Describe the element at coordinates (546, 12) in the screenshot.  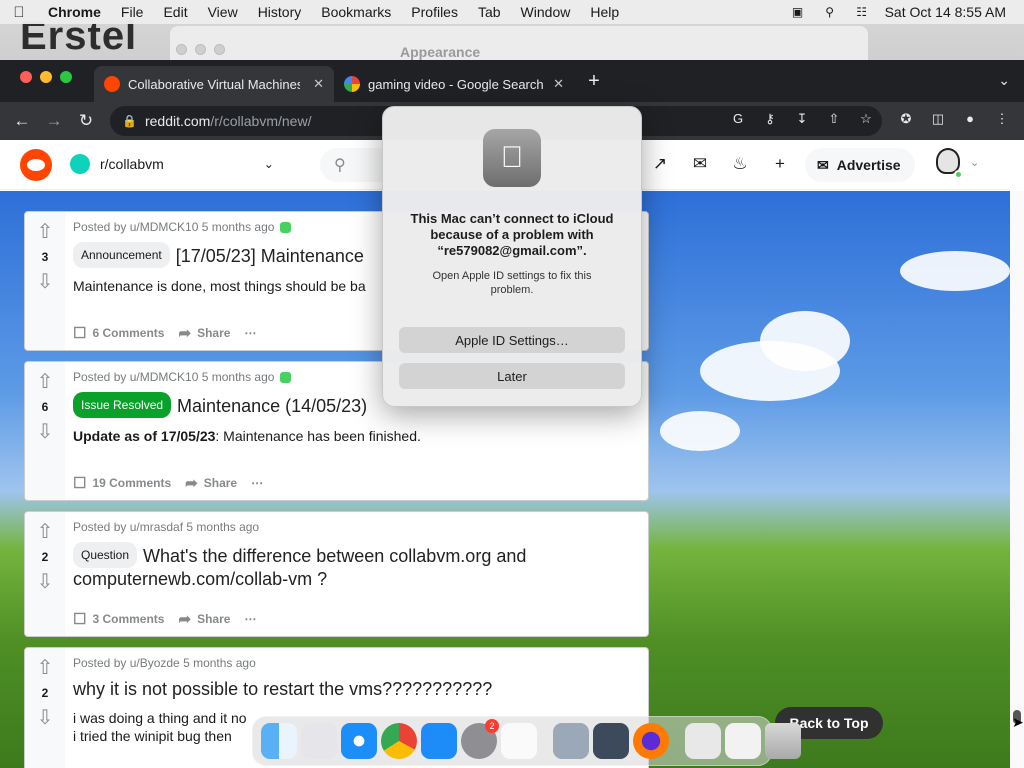
I see `menu-window: Window` at that location.